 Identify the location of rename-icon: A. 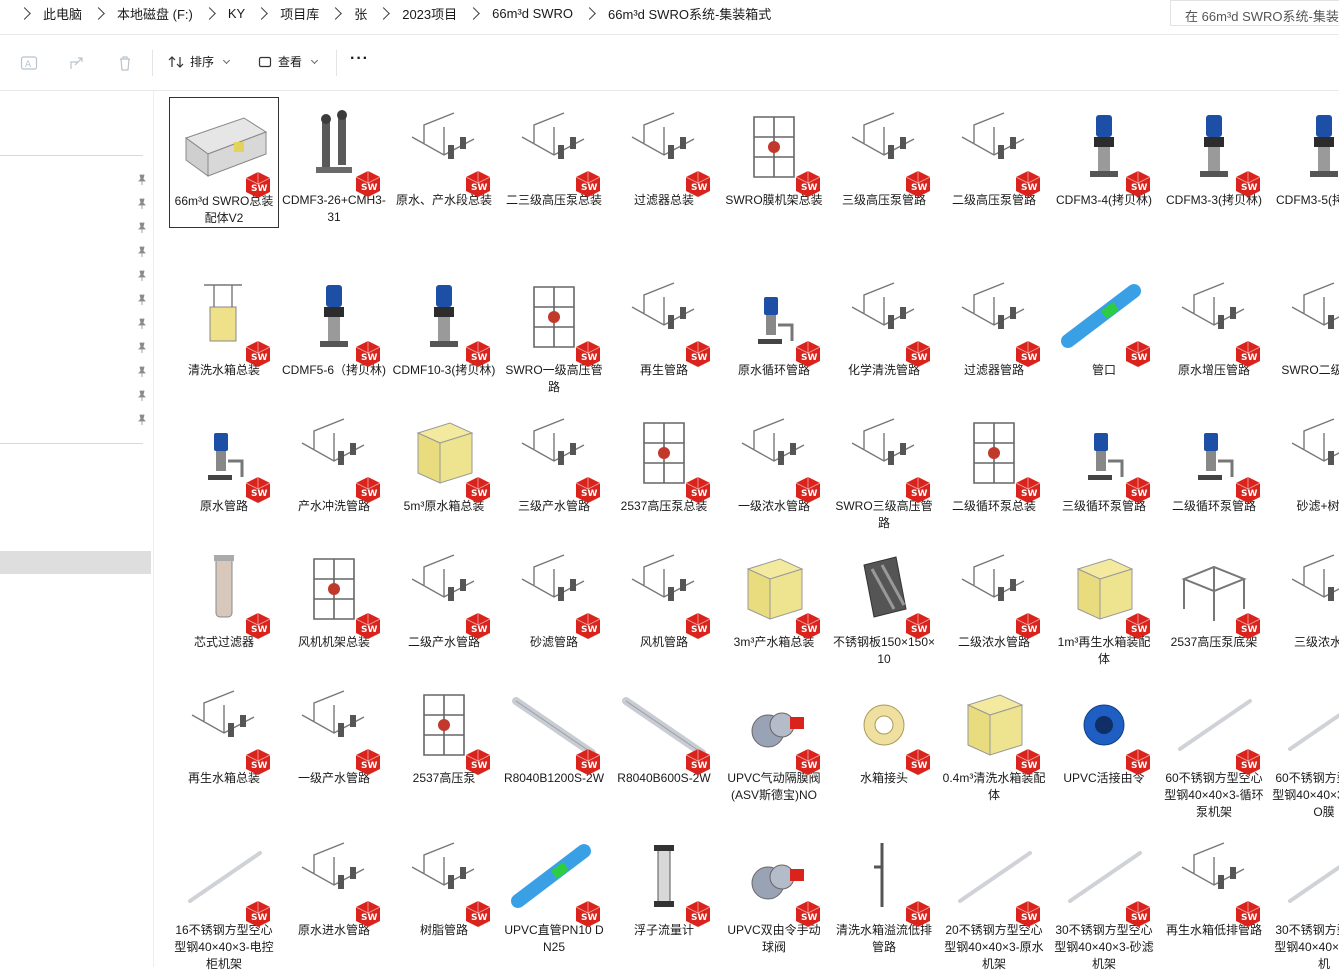
(29, 63).